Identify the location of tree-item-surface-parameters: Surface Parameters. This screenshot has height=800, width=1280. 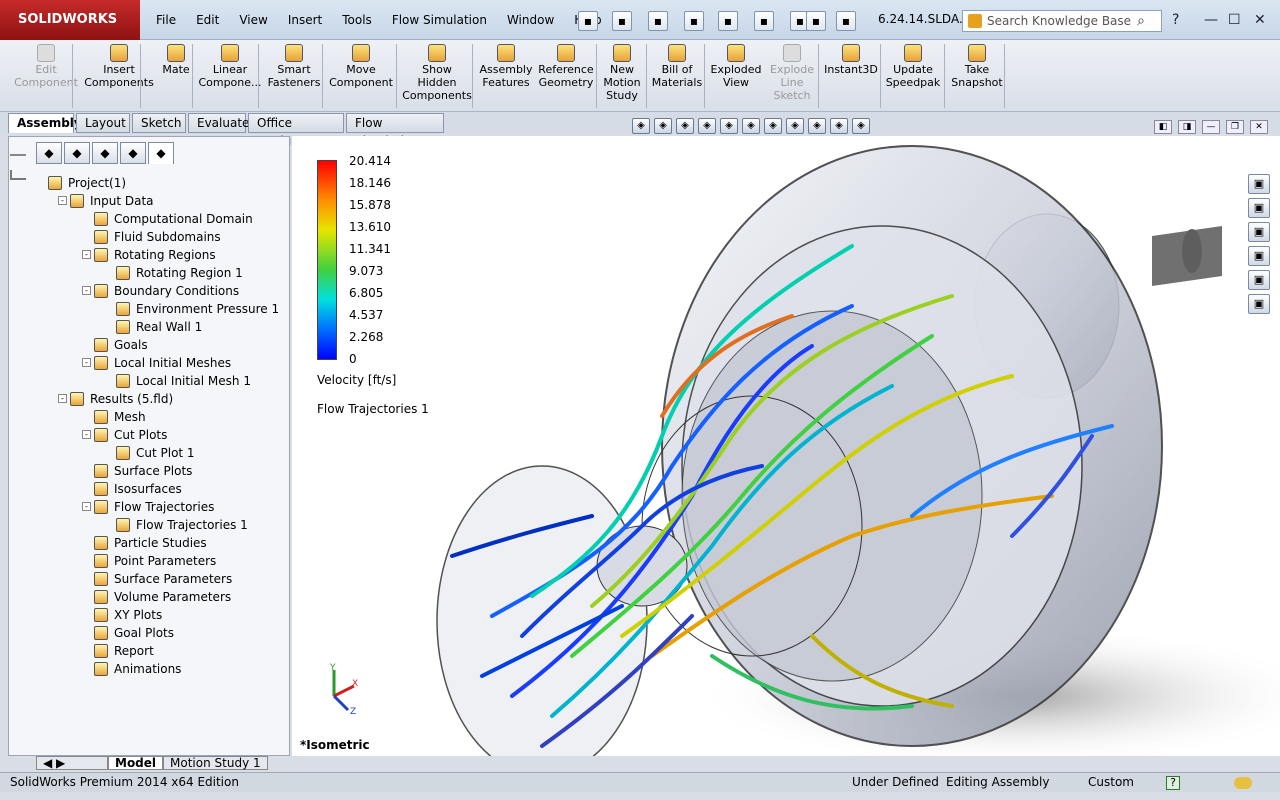
(163, 579).